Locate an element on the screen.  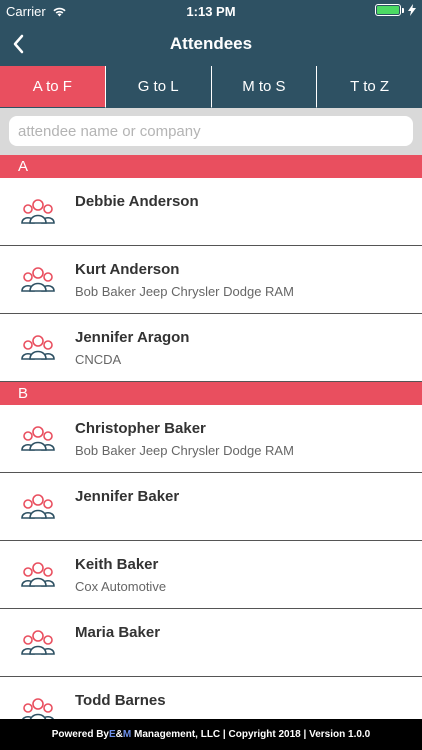
navigation-bar: Attendees is located at coordinates (211, 44).